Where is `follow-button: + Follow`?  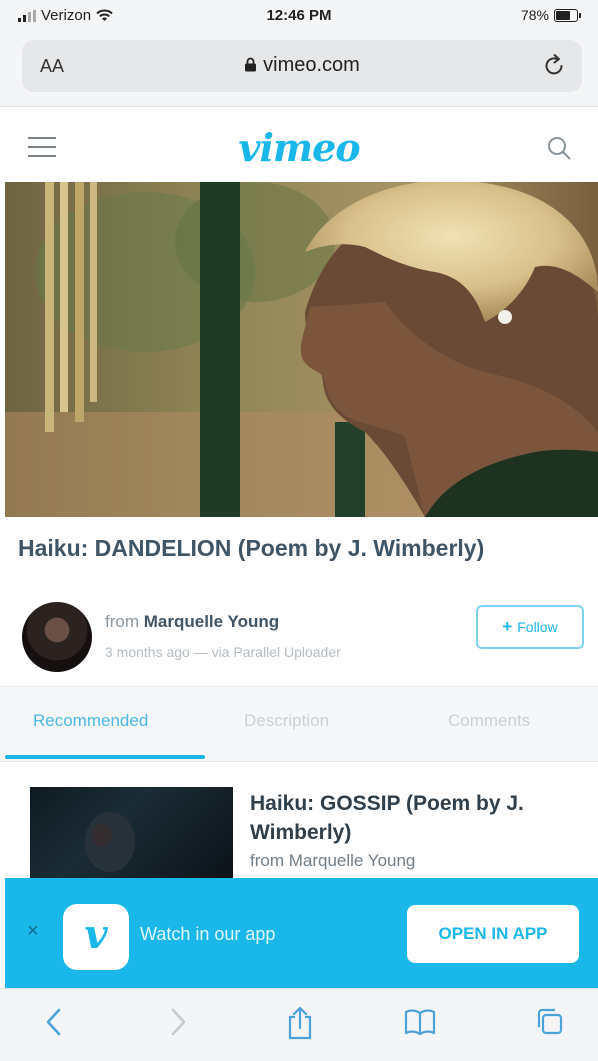
follow-button: + Follow is located at coordinates (530, 627).